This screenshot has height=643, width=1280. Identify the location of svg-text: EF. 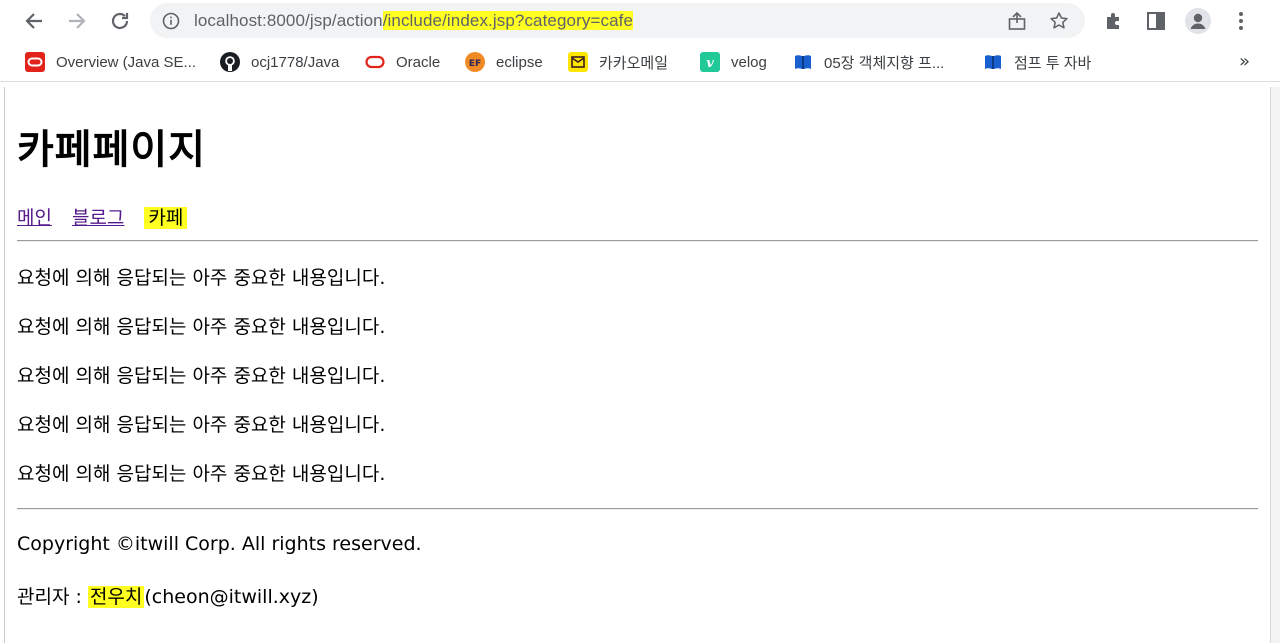
(475, 64).